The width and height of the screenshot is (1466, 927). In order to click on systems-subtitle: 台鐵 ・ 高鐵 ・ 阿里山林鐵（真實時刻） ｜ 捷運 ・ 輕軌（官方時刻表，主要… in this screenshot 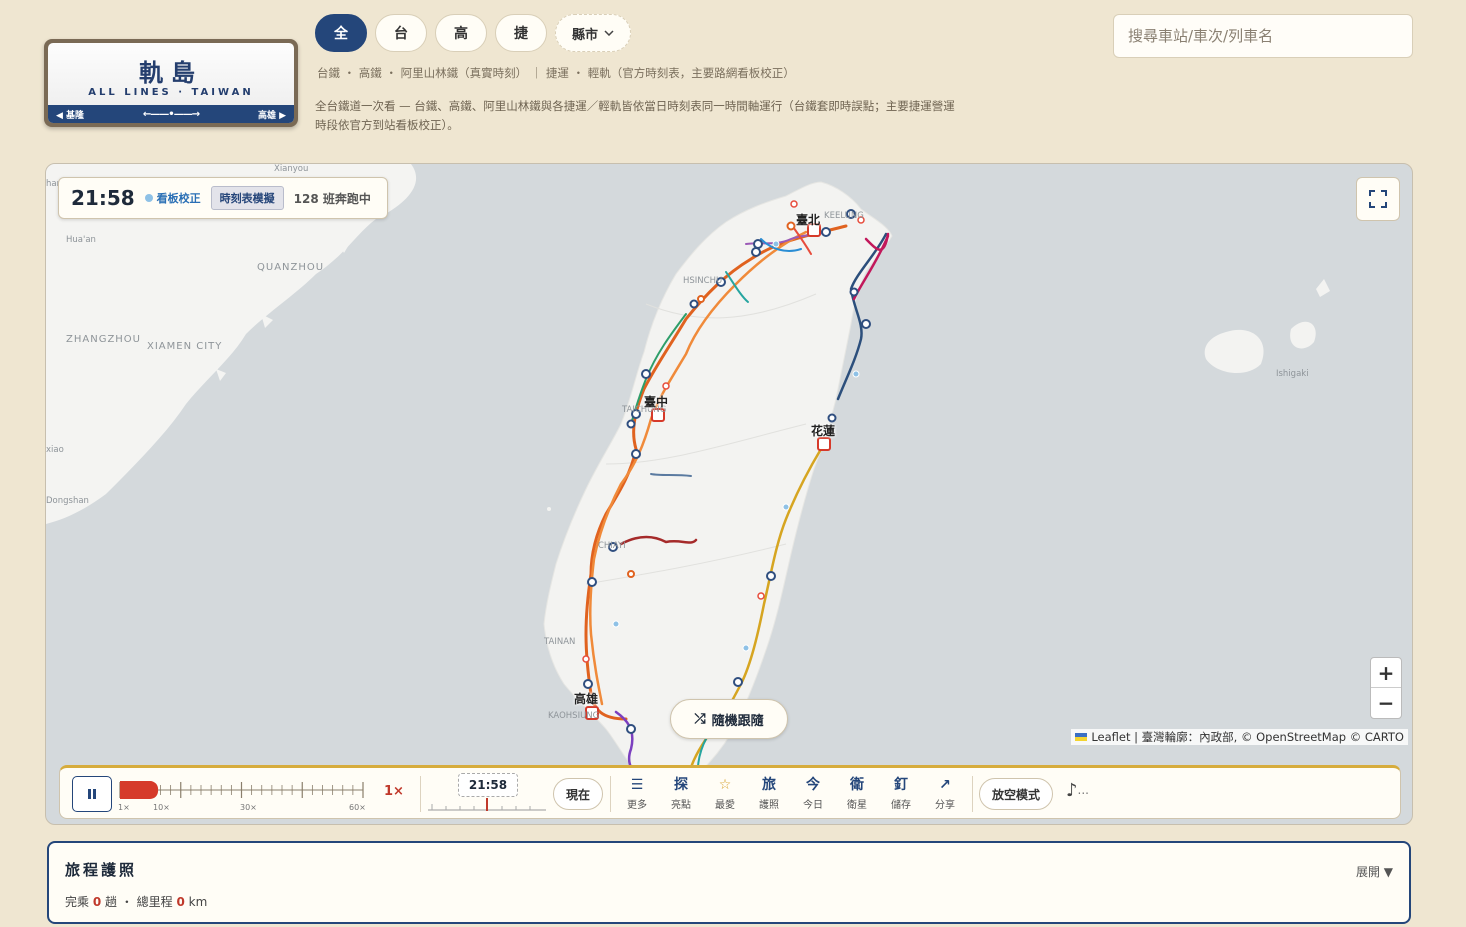, I will do `click(556, 73)`.